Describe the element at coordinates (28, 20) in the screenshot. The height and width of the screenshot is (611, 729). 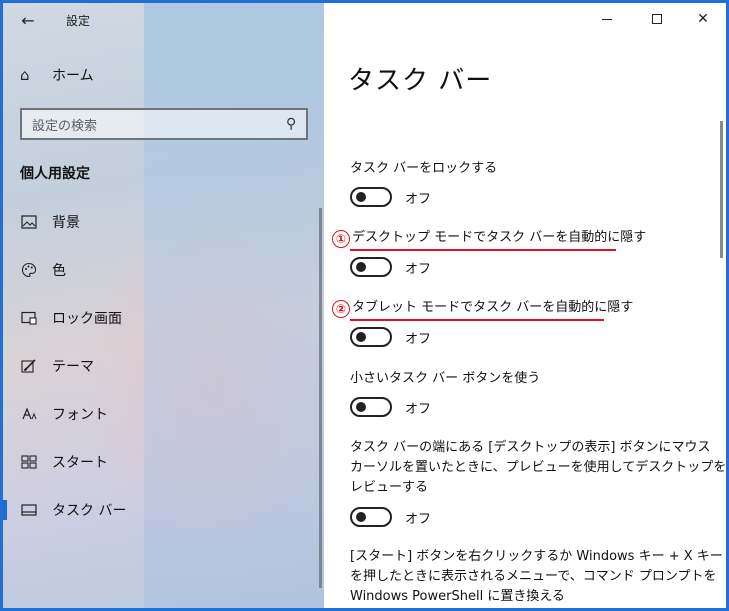
I see `back-arrow-icon: ←` at that location.